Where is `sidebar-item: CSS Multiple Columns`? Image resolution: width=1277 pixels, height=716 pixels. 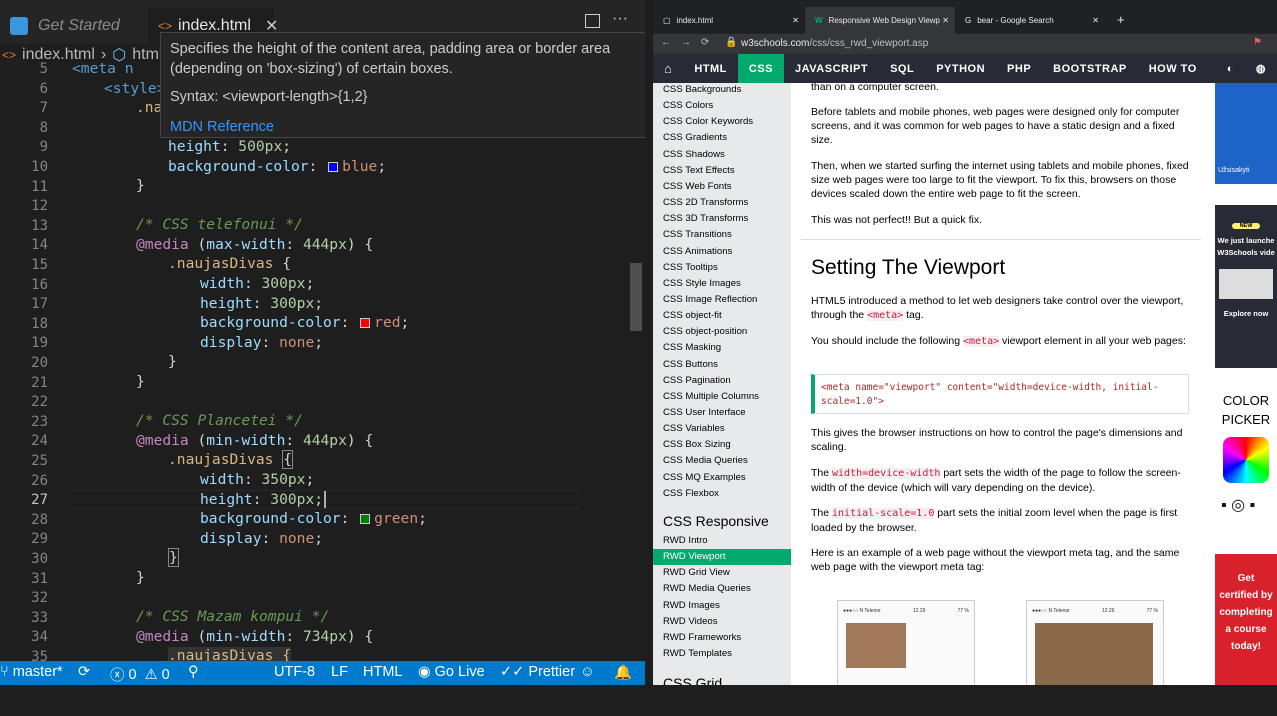 sidebar-item: CSS Multiple Columns is located at coordinates (711, 396).